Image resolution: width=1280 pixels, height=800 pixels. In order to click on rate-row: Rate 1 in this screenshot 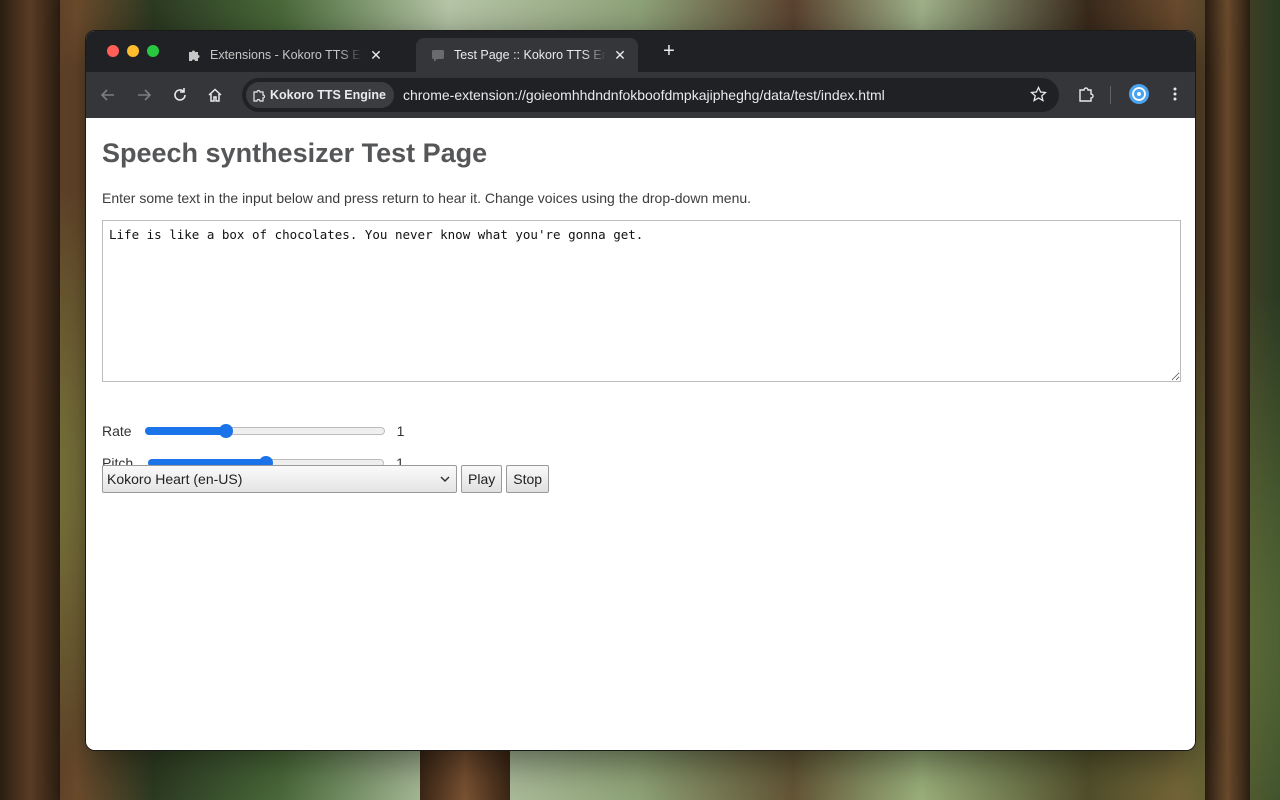, I will do `click(253, 431)`.